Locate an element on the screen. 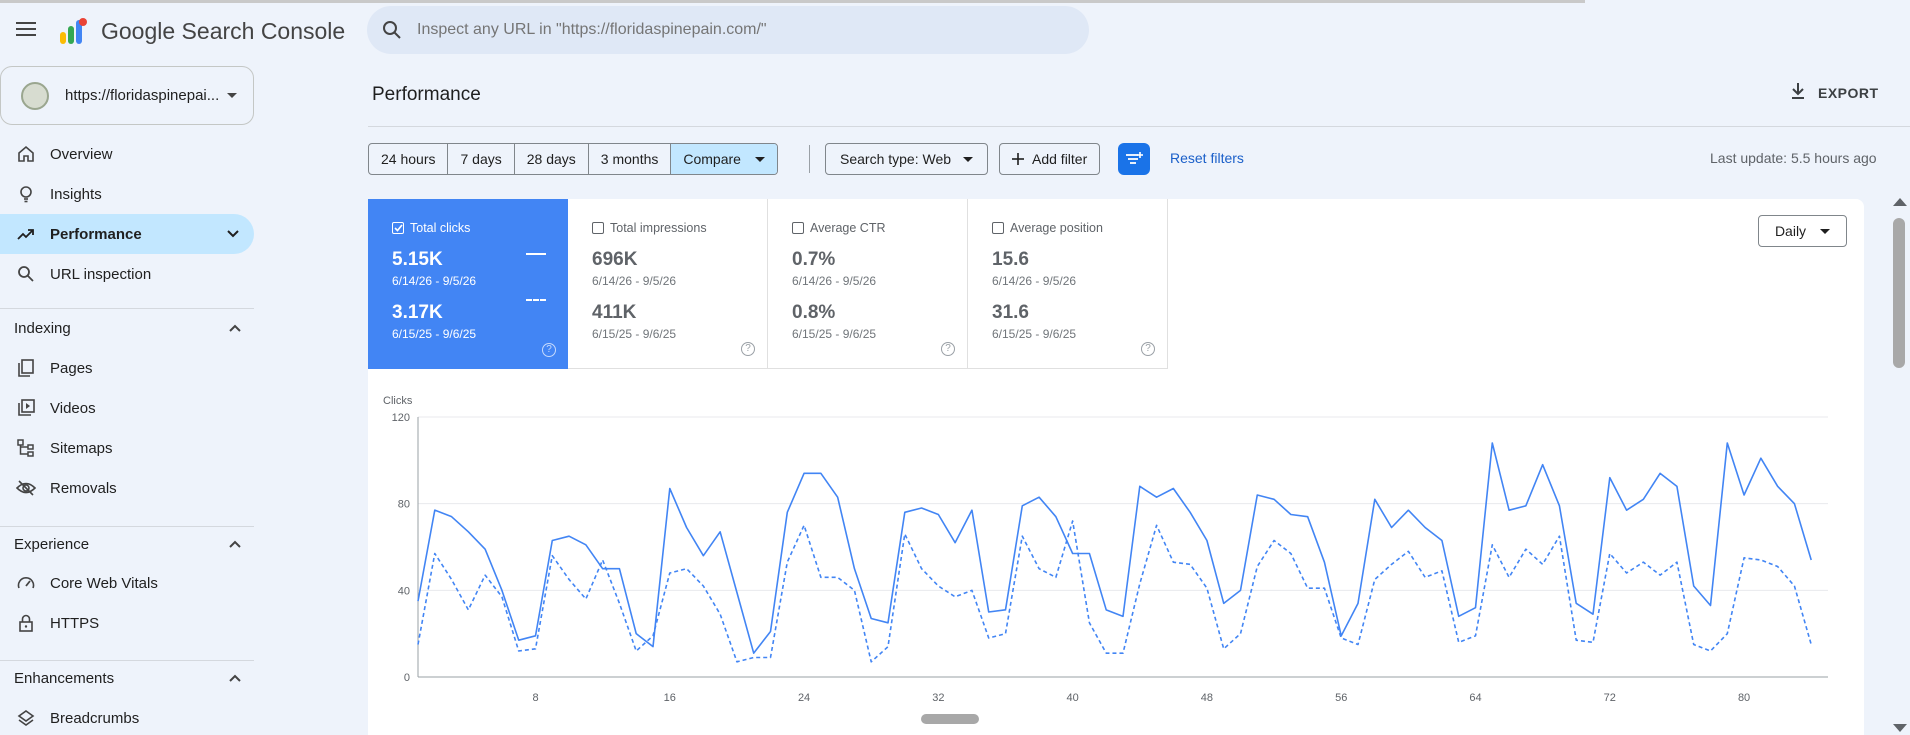 Image resolution: width=1910 pixels, height=735 pixels. x-tick-label: 40 is located at coordinates (1073, 698).